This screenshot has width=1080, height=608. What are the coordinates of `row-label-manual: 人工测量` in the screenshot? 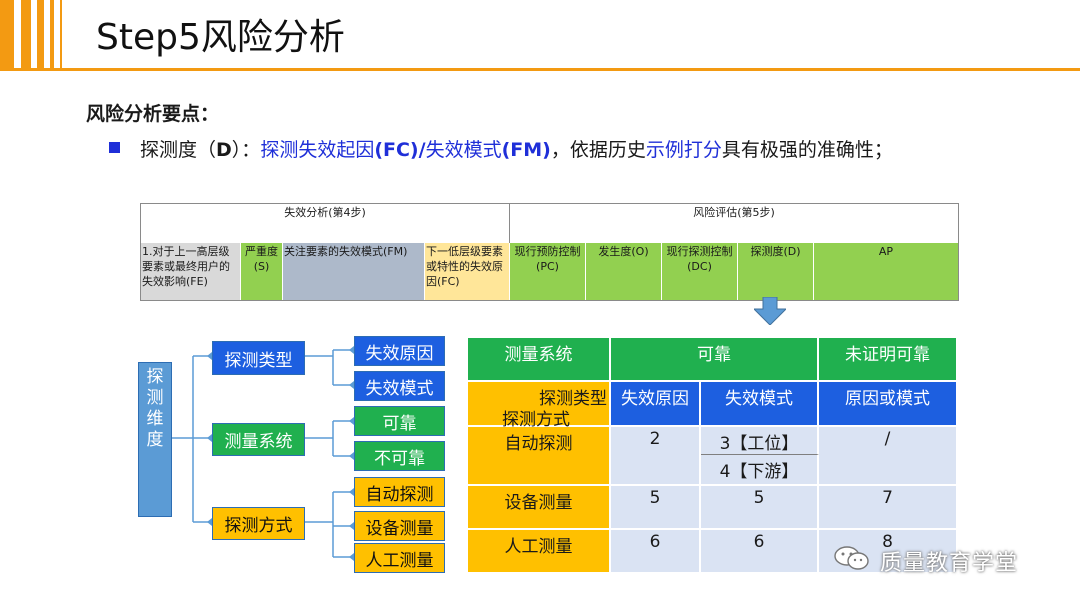 It's located at (539, 552).